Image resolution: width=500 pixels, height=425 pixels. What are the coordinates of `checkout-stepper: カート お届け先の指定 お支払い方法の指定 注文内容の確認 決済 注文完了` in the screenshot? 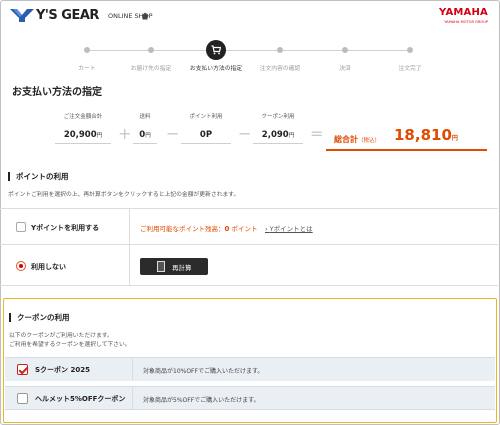 It's located at (249, 57).